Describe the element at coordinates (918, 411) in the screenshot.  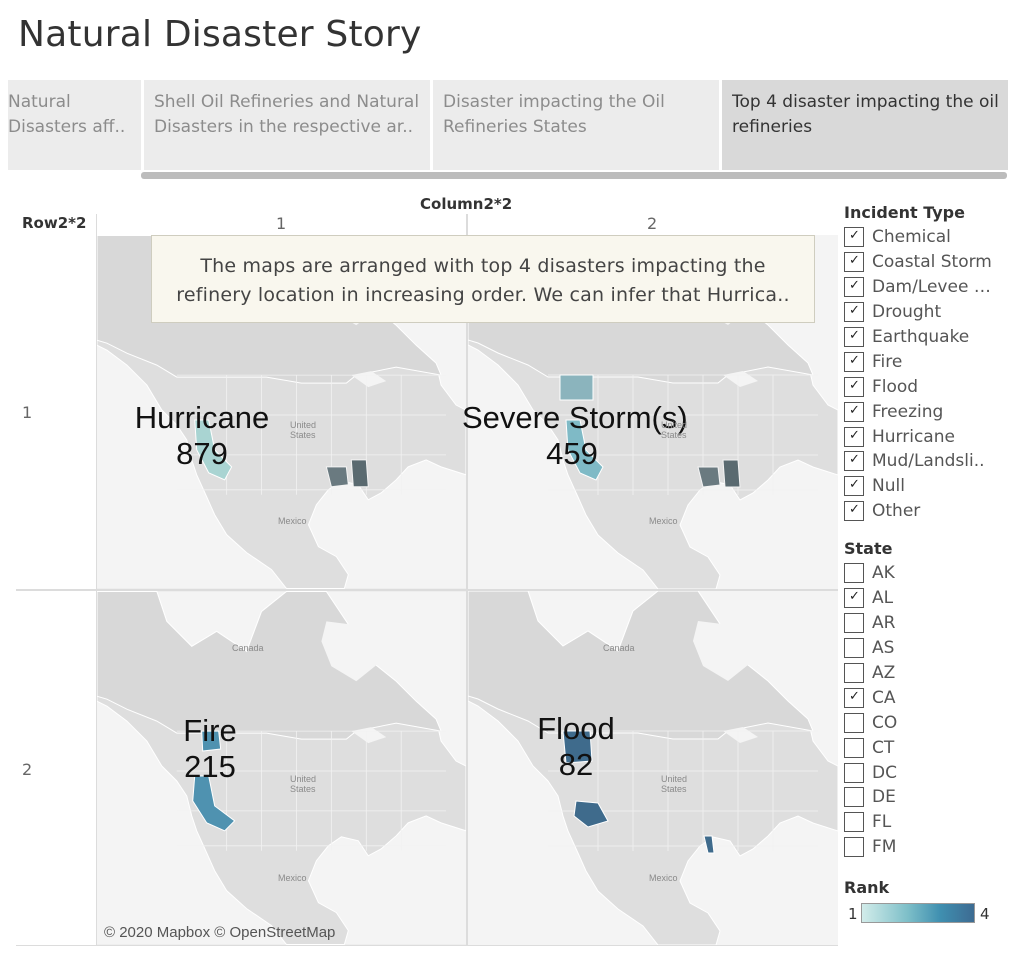
I see `incident-type-option: Freezing` at that location.